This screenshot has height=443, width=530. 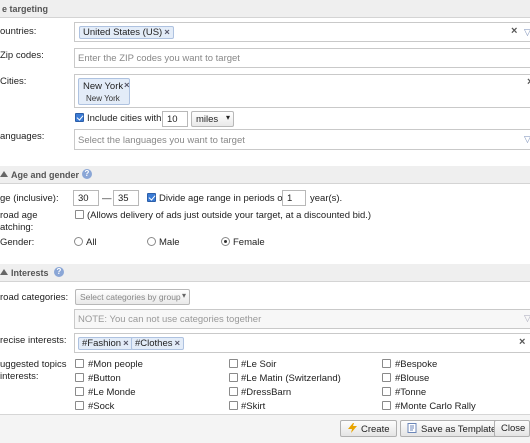 What do you see at coordinates (416, 364) in the screenshot?
I see `suggested-topic: #Bespoke` at bounding box center [416, 364].